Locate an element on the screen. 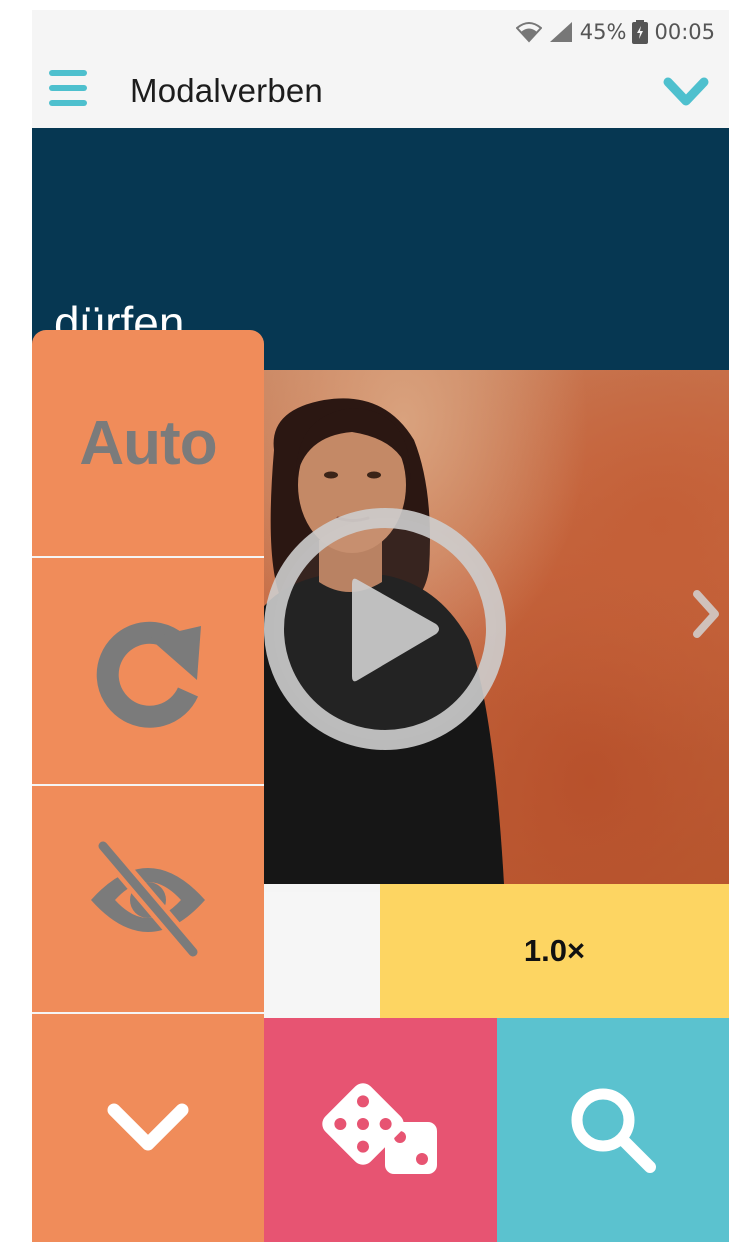  random-word-button is located at coordinates (380, 1130).